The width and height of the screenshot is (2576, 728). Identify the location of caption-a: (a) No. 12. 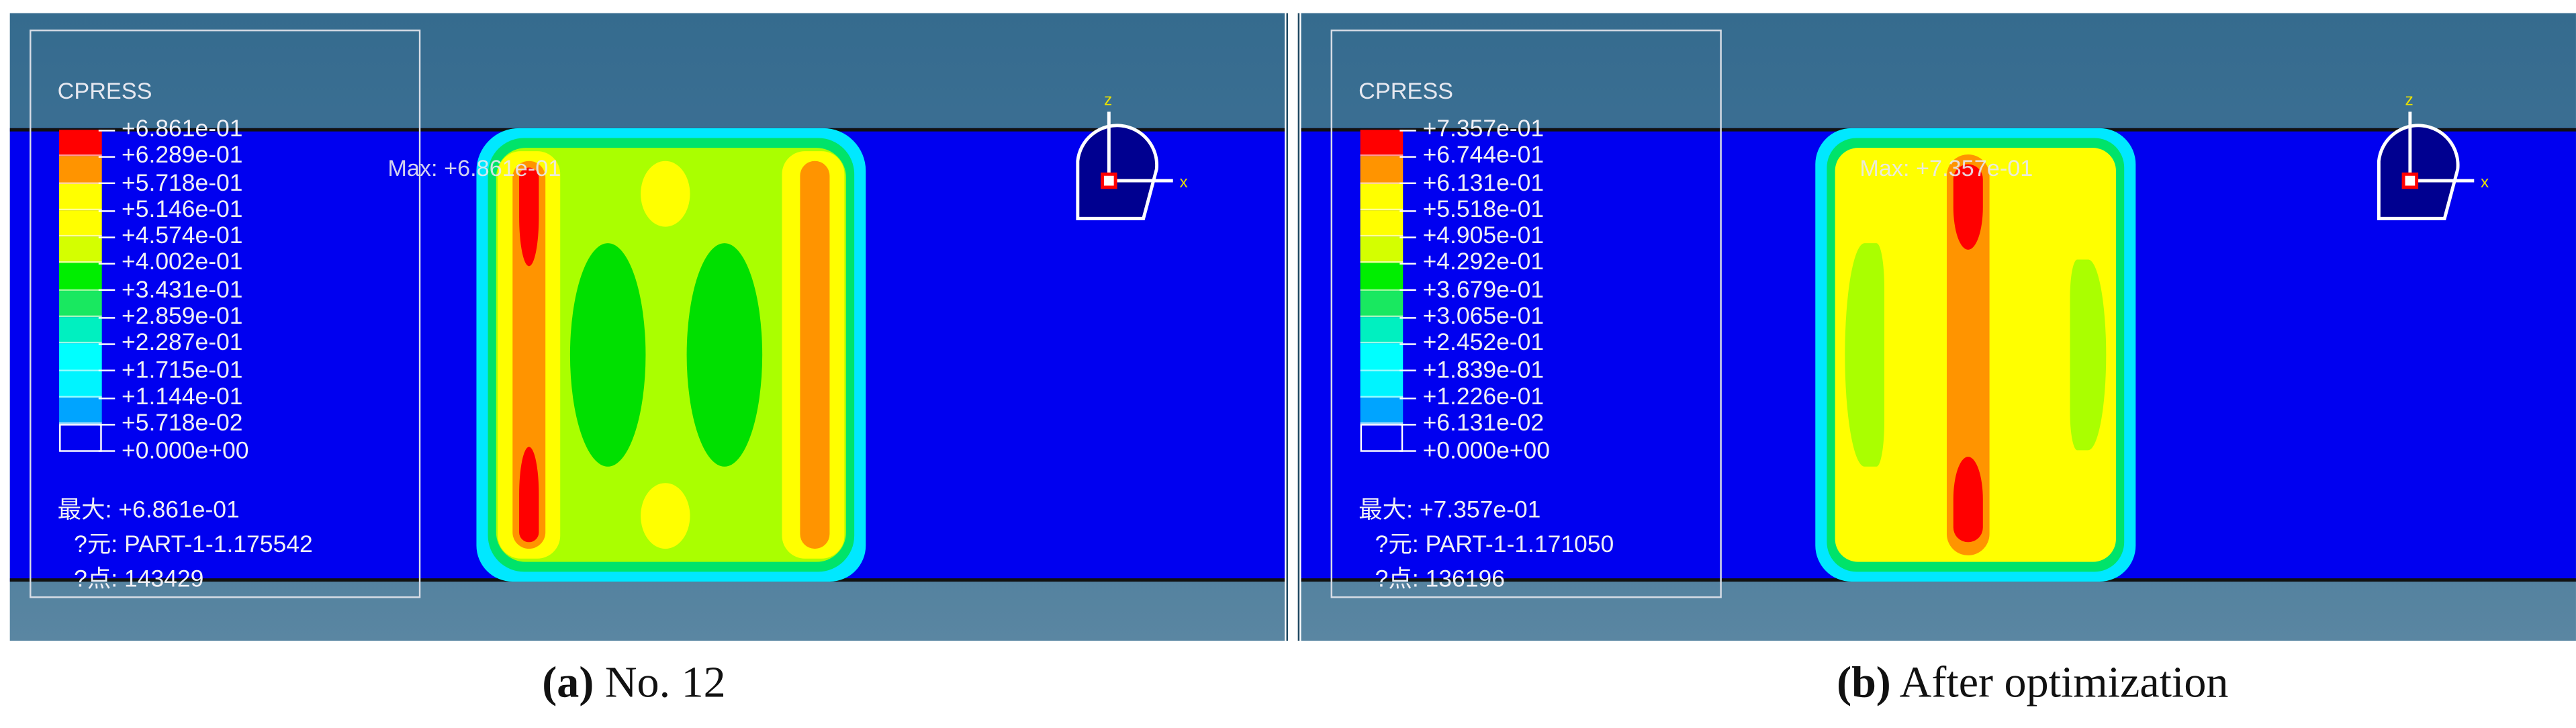
(633, 683).